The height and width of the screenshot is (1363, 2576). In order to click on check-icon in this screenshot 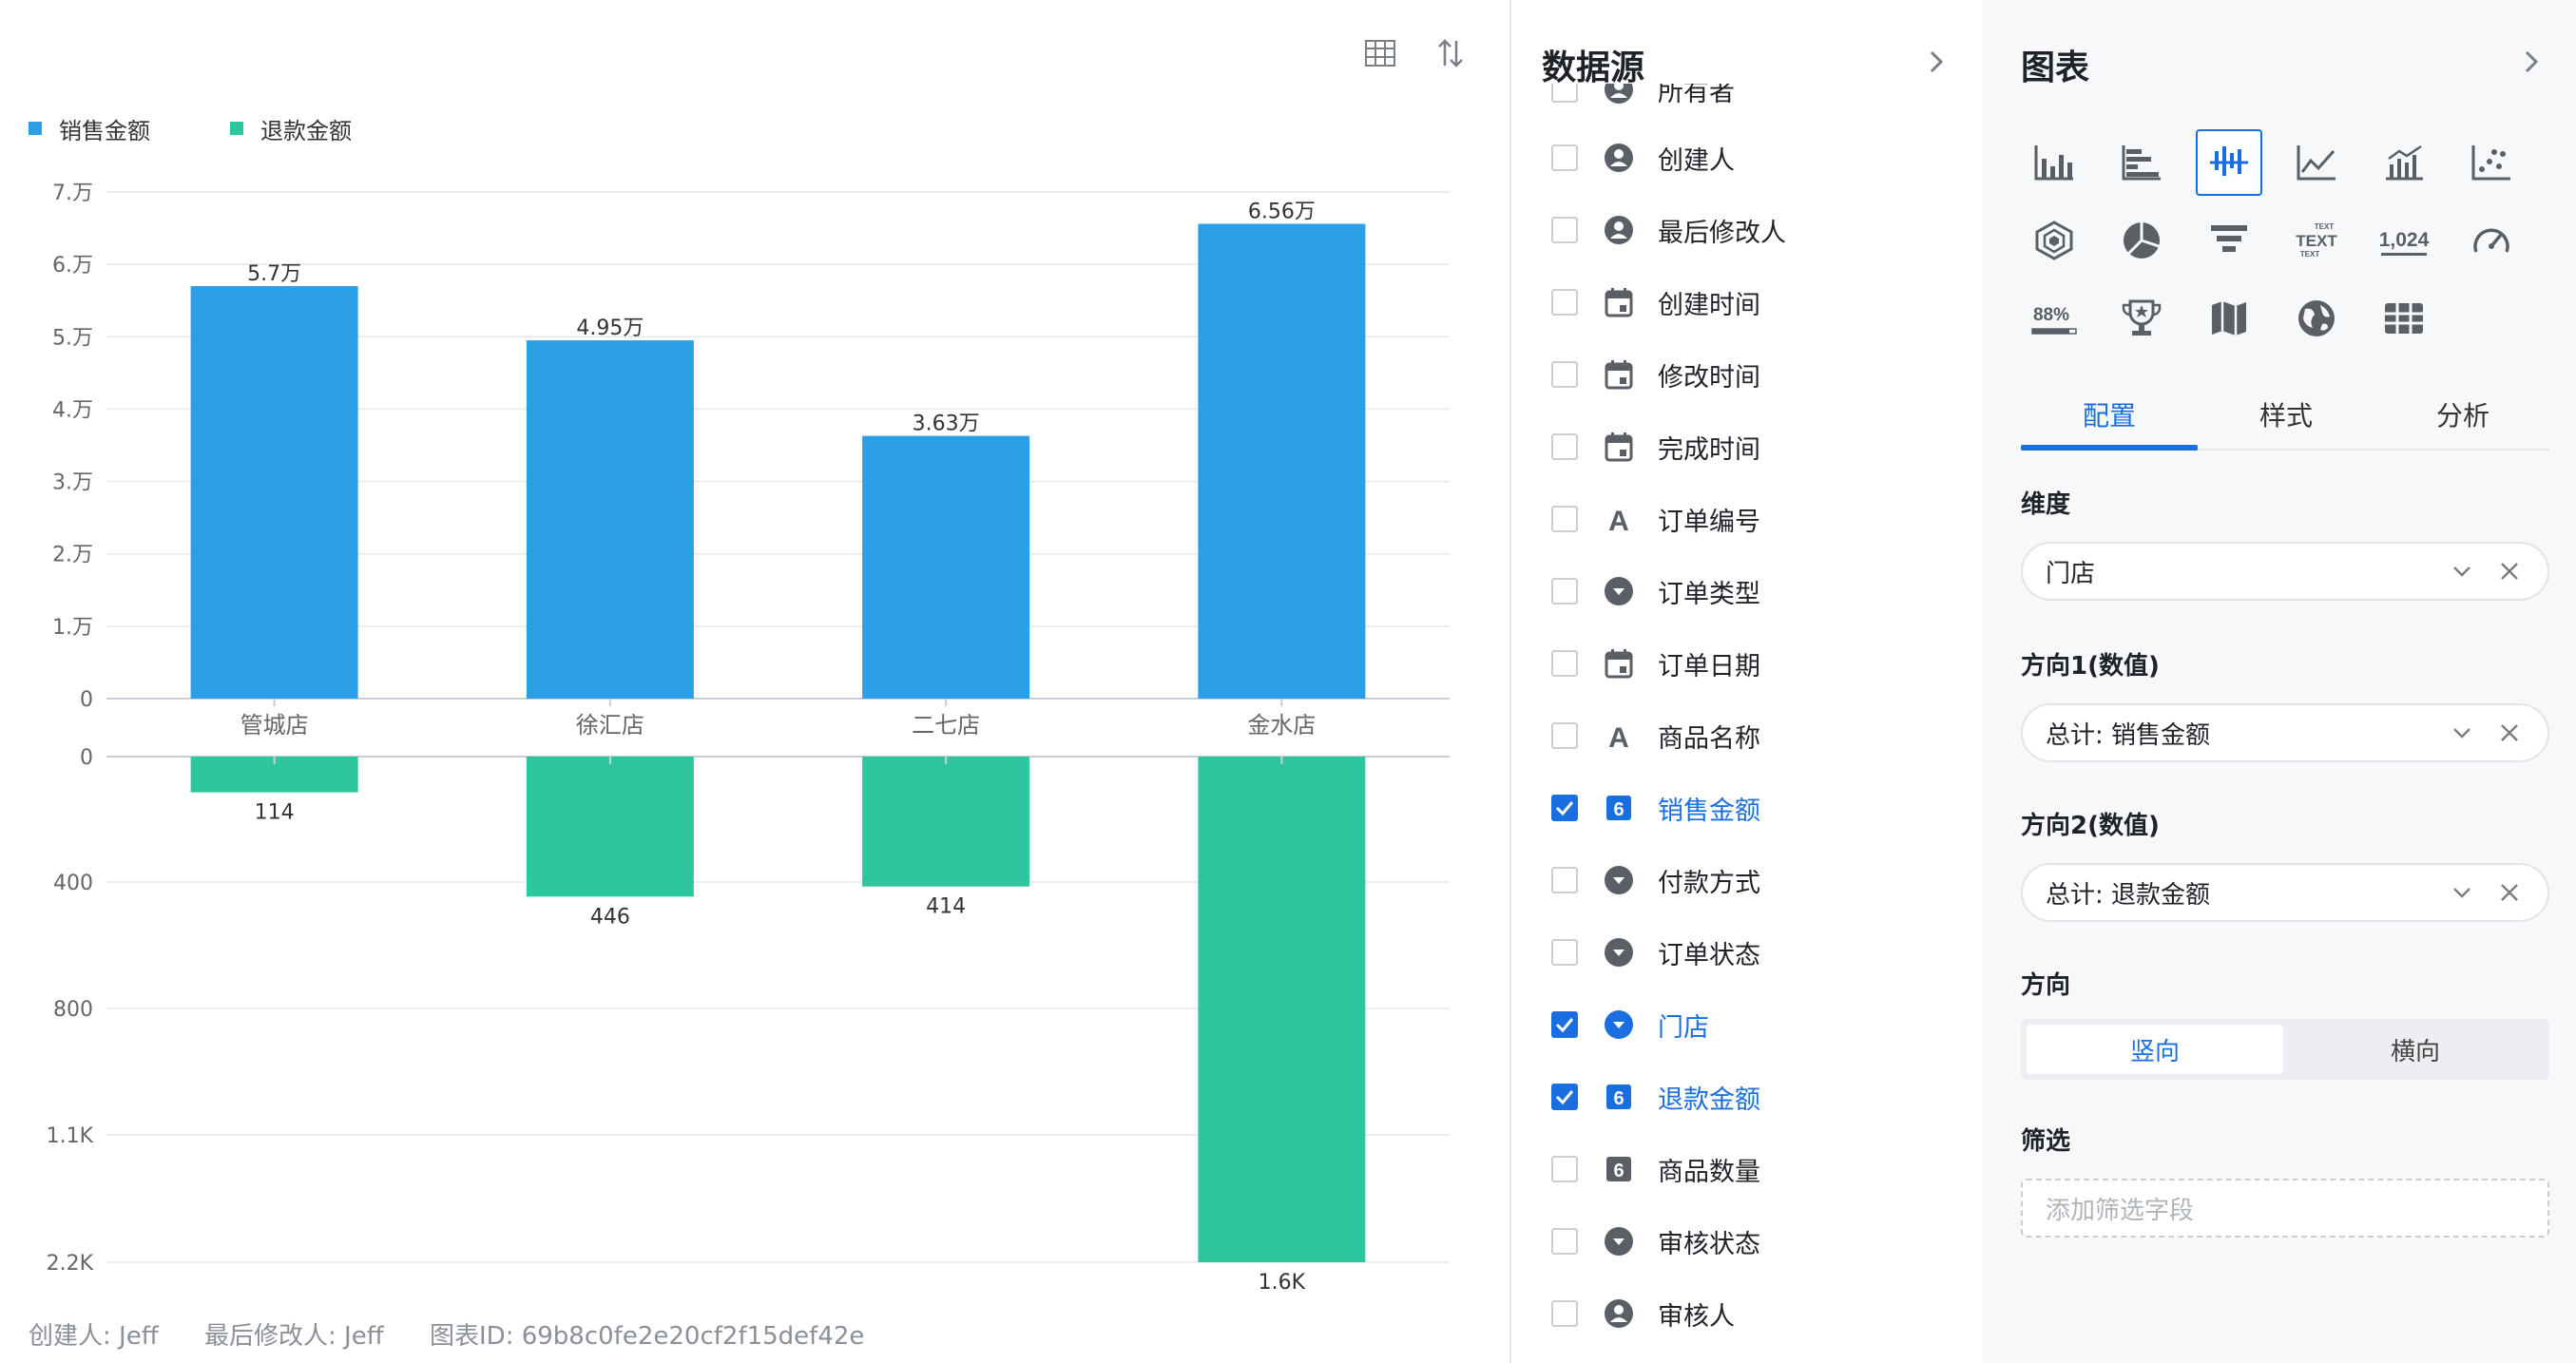, I will do `click(1565, 1097)`.